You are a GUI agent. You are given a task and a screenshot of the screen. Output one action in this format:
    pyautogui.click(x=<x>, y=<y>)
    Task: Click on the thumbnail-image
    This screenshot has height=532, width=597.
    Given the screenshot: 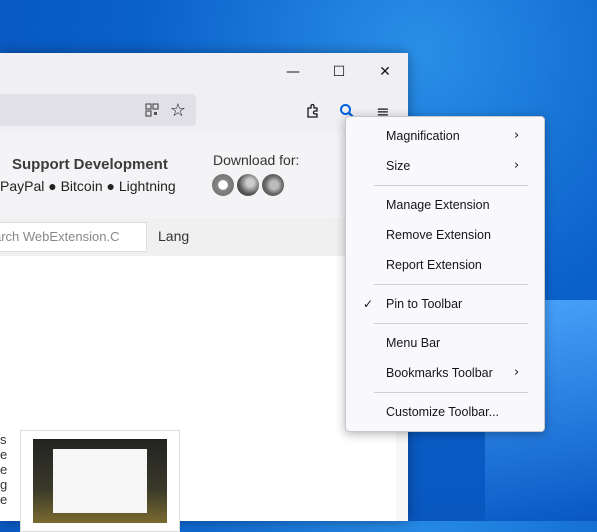 What is the action you would take?
    pyautogui.click(x=100, y=481)
    